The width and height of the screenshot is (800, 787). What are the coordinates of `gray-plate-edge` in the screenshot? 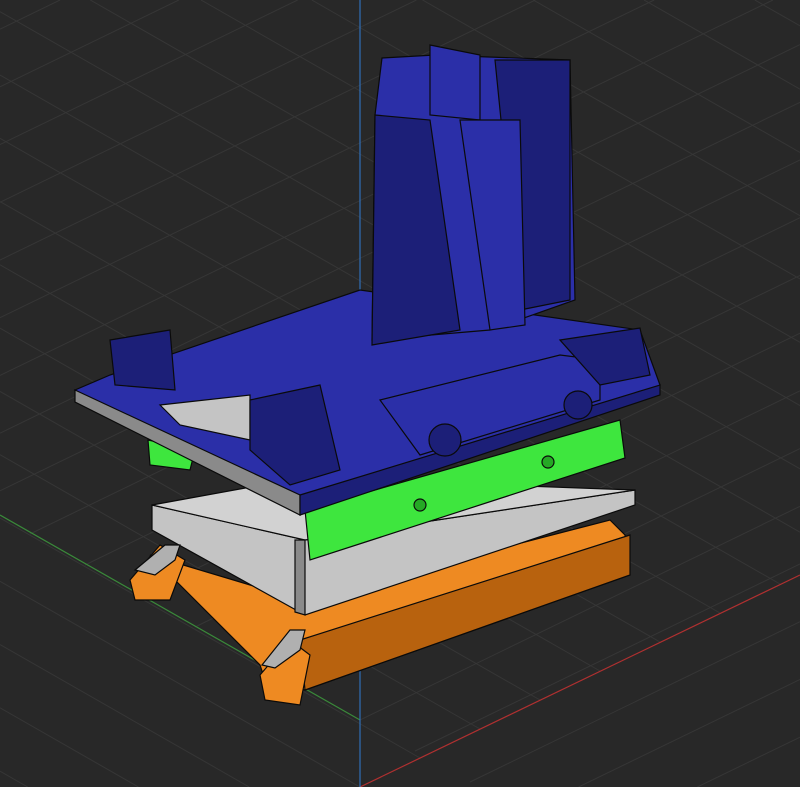 It's located at (300, 577).